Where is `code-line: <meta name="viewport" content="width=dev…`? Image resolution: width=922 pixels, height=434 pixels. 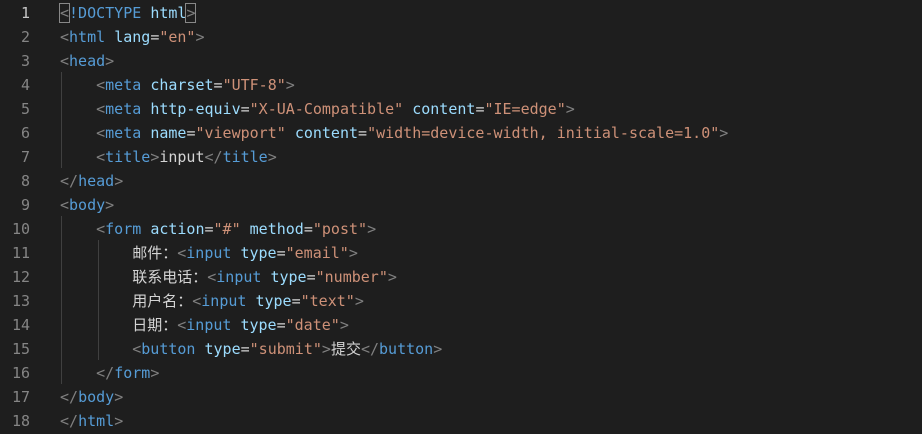
code-line: <meta name="viewport" content="width=dev… is located at coordinates (394, 133).